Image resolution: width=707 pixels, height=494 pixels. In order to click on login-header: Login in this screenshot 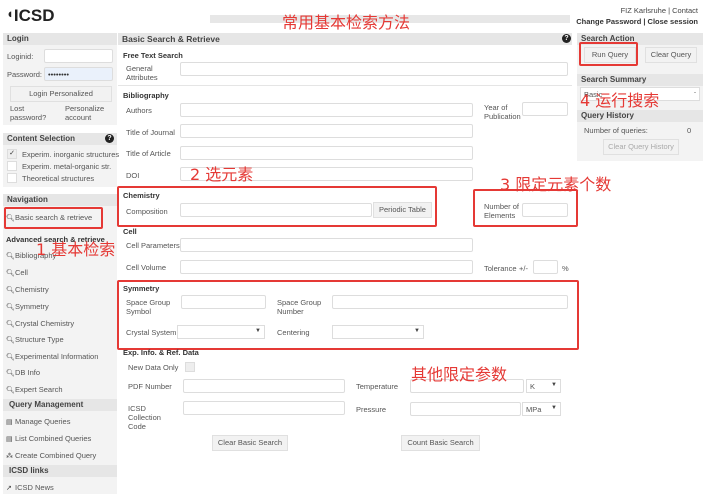, I will do `click(60, 39)`.